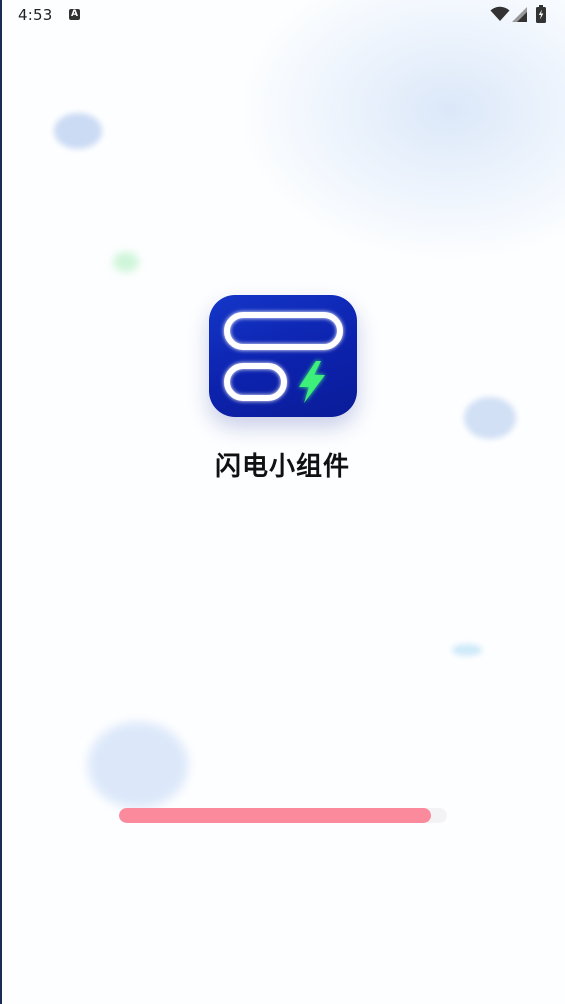 The height and width of the screenshot is (1004, 565). Describe the element at coordinates (282, 467) in the screenshot. I see `app-name: 闪电小组件` at that location.